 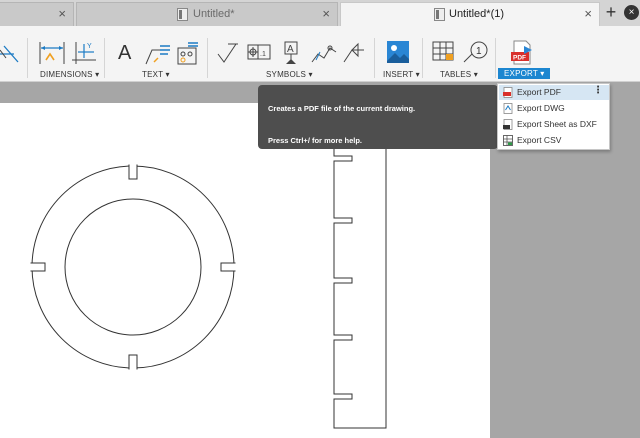 What do you see at coordinates (37, 14) in the screenshot?
I see `tab-previous: ×` at bounding box center [37, 14].